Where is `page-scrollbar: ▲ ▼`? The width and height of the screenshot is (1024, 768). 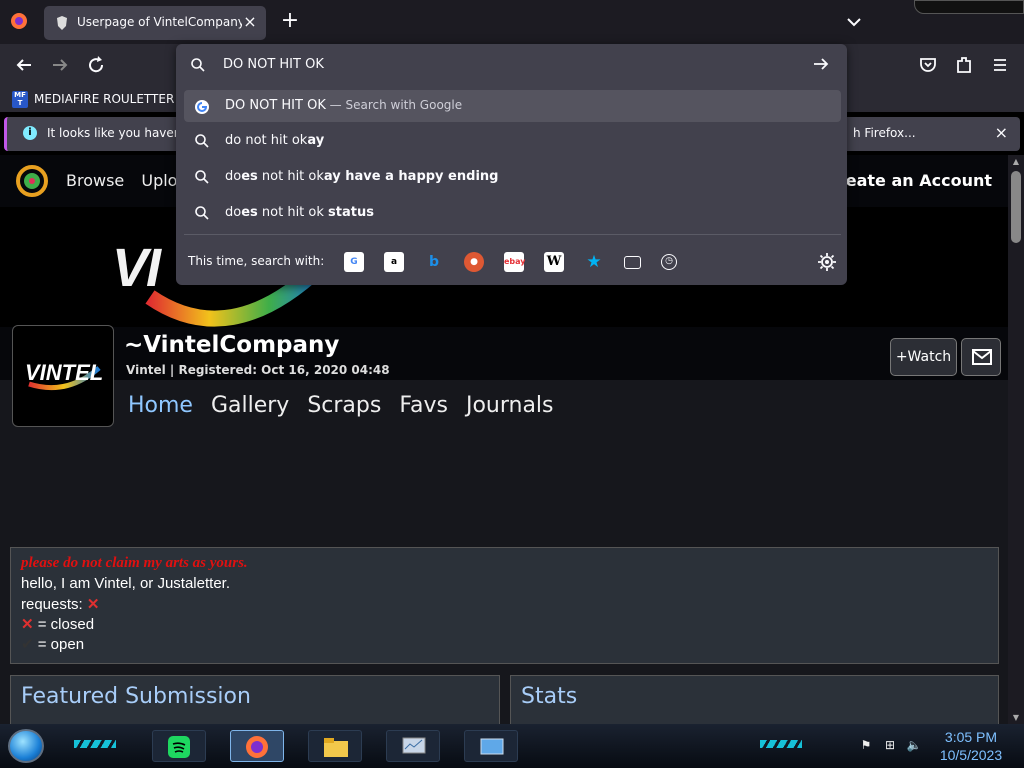 page-scrollbar: ▲ ▼ is located at coordinates (1016, 440).